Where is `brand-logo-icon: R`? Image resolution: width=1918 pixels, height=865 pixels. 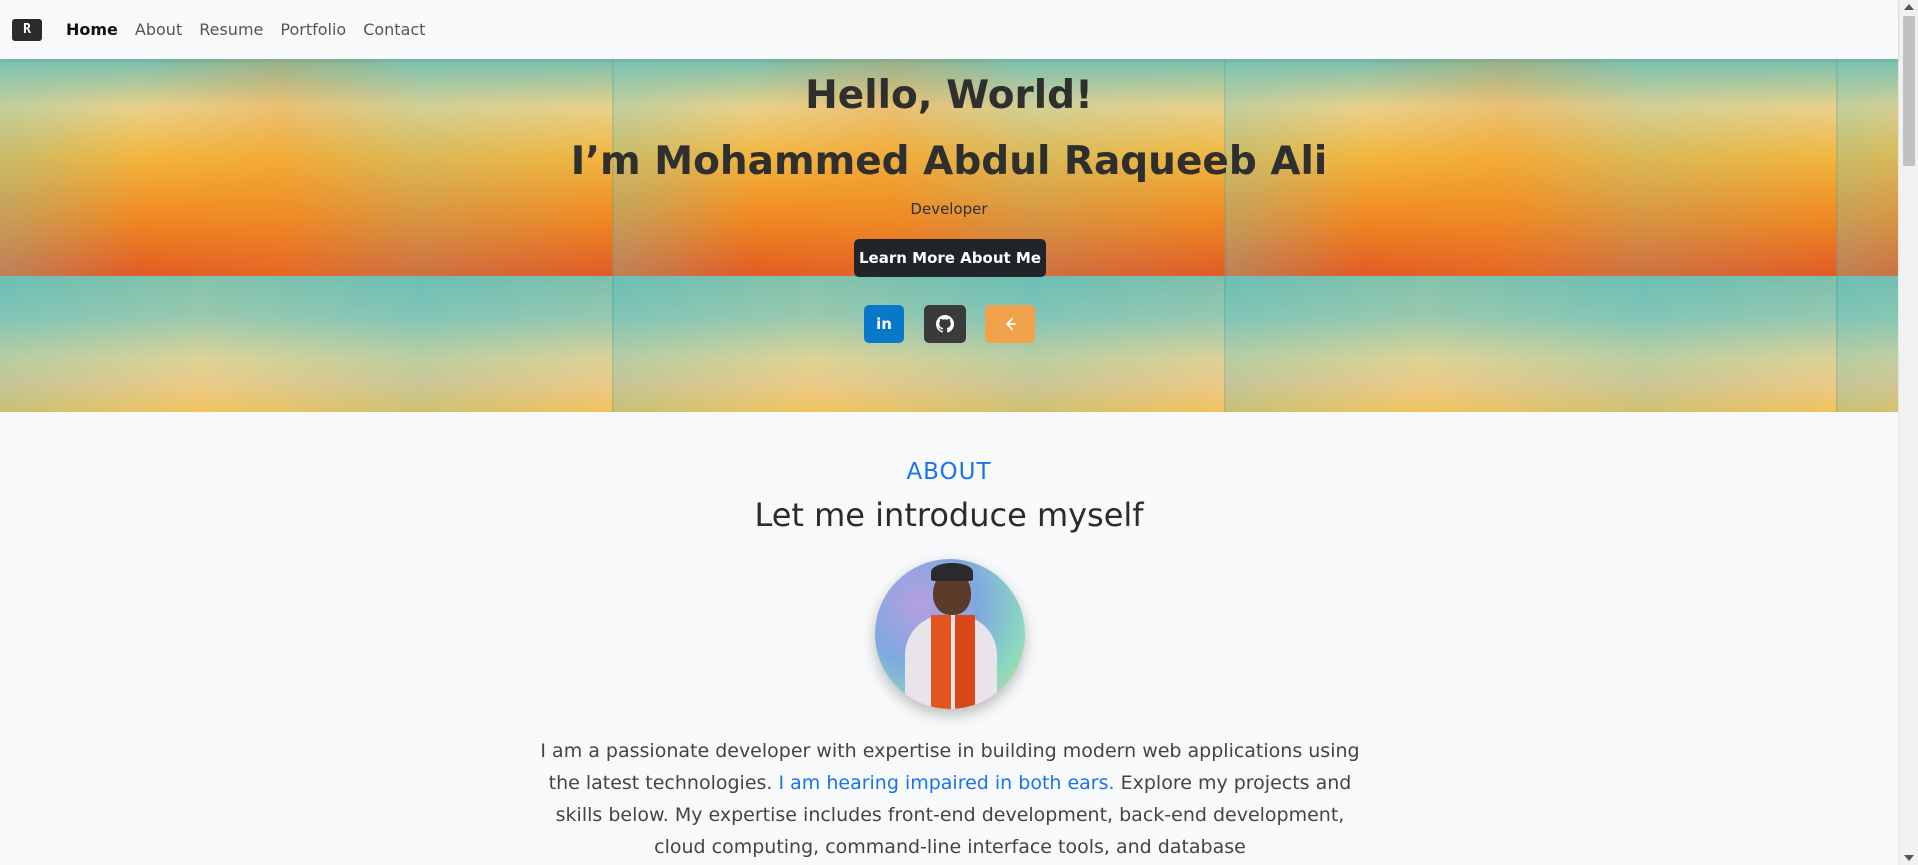 brand-logo-icon: R is located at coordinates (27, 29).